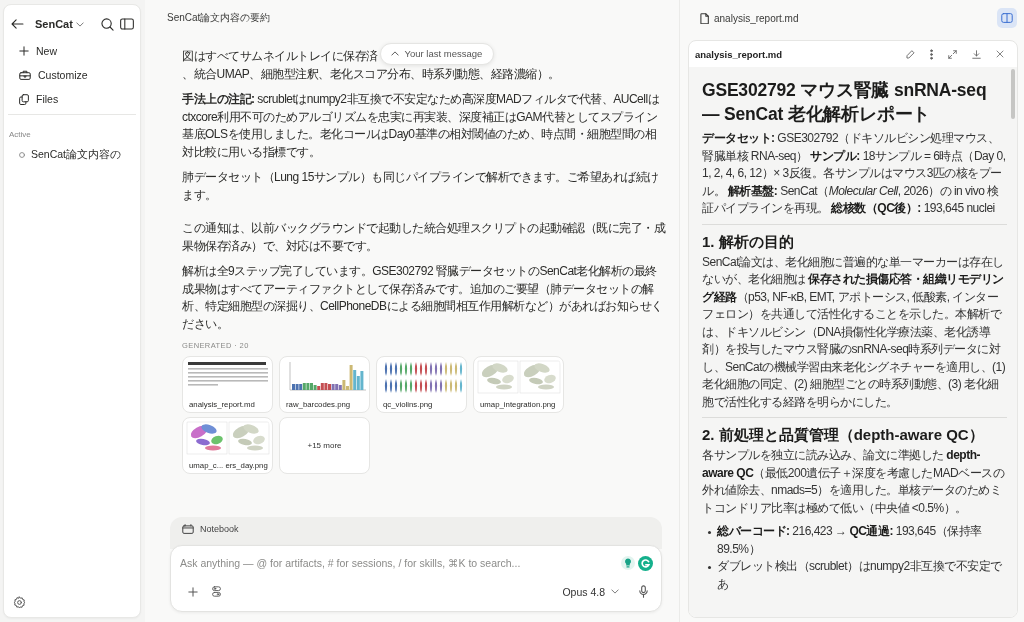 The image size is (1024, 622). Describe the element at coordinates (421, 126) in the screenshot. I see `message-text: 手法上の注記: scrubletはnumpy2非互換で不安定なため高深度MADフィルタで代替、AUCellはctxcore利用不可のためアルゴリズムを忠実に再実装、深度補正はGAM代替としてスプライン基底OLSを使用しました。老化コールはDay0基準の相対閾値のため、時点間・細胞型間の相対比較に用いる指標です。` at that location.